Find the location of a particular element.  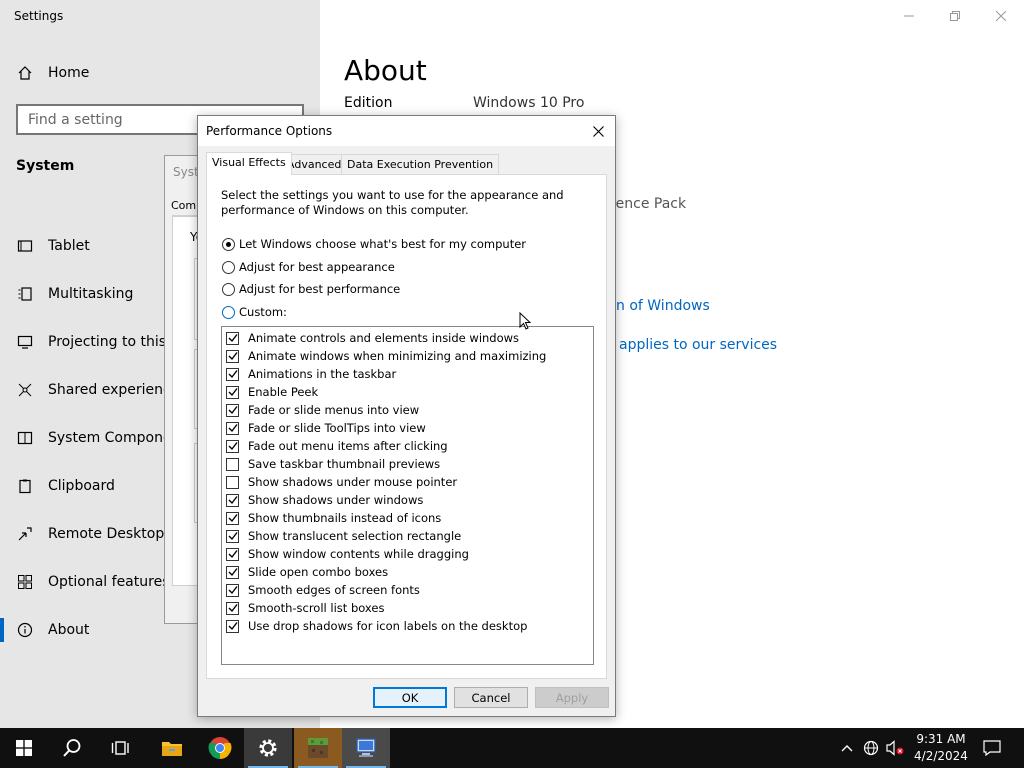

section-title: System is located at coordinates (45, 166).